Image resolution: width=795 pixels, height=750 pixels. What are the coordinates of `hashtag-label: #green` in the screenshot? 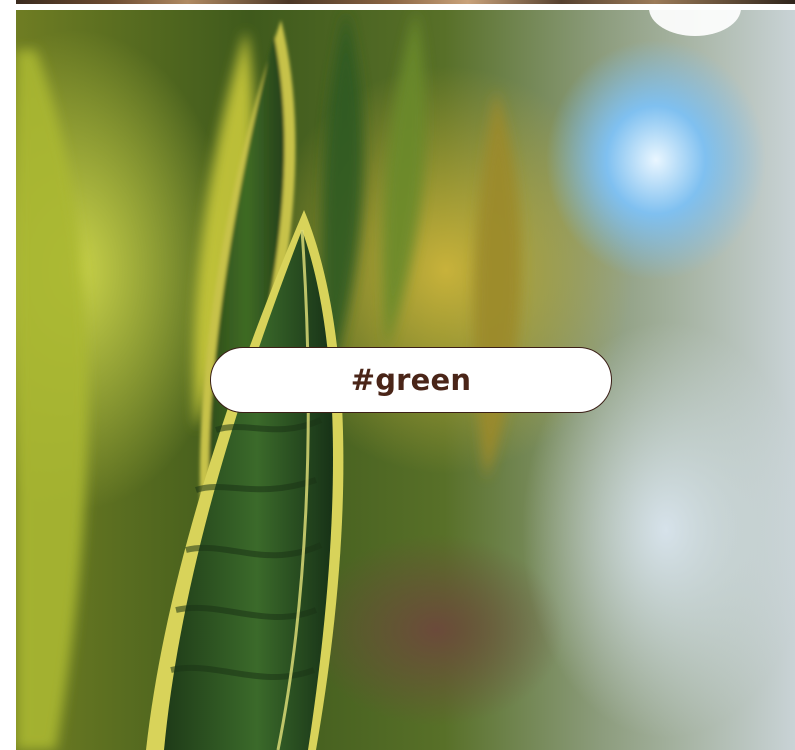 It's located at (411, 380).